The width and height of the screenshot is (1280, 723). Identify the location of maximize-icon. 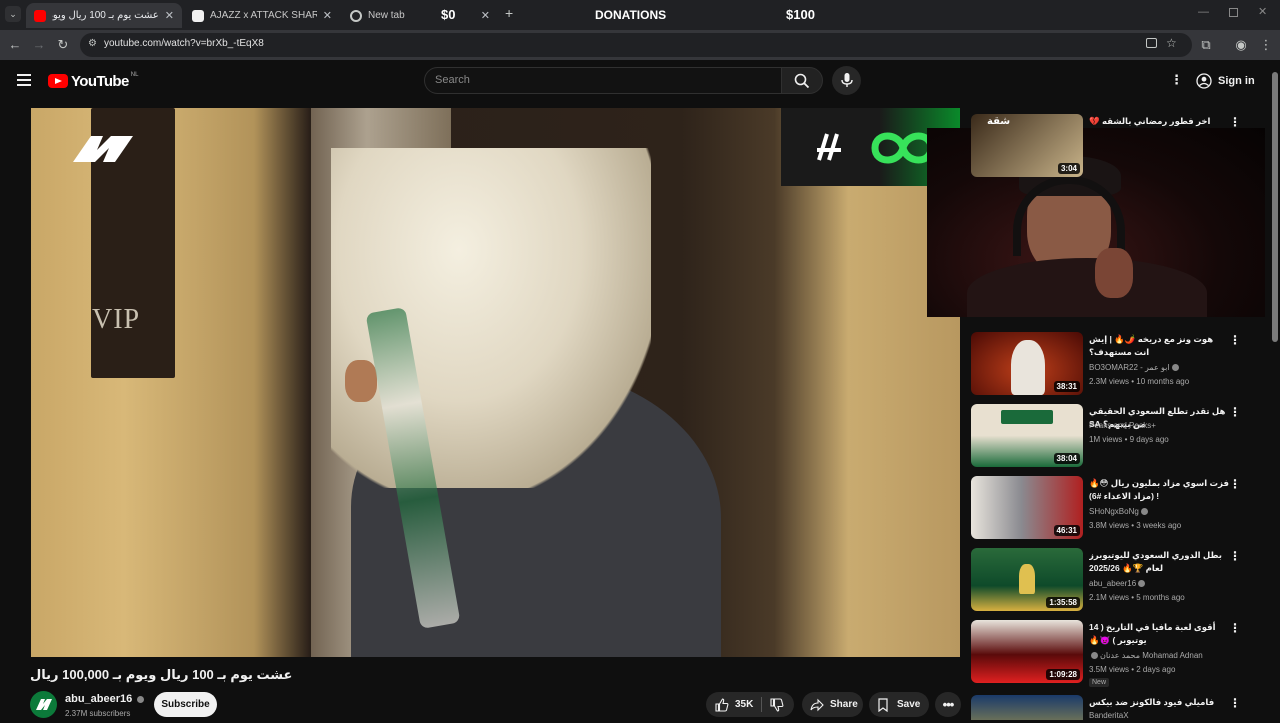
(1233, 12).